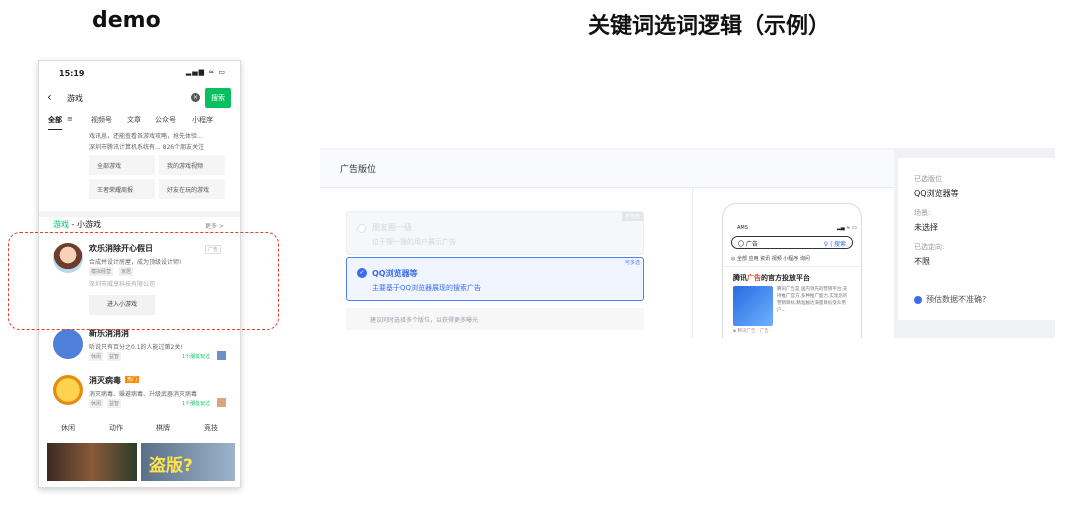 This screenshot has height=505, width=1080. What do you see at coordinates (68, 390) in the screenshot?
I see `game-avatar-virus` at bounding box center [68, 390].